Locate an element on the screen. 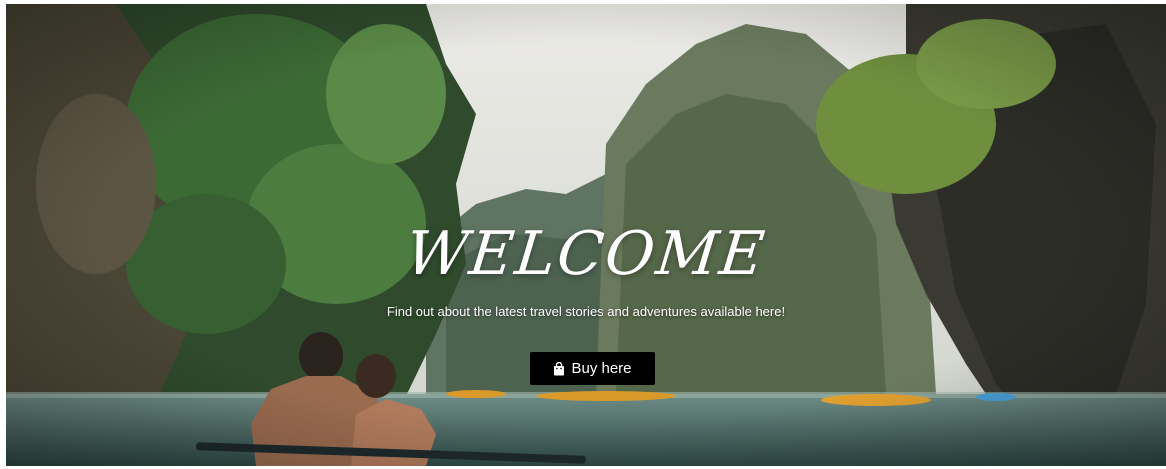 This screenshot has height=469, width=1166. shopping-bag-icon is located at coordinates (559, 368).